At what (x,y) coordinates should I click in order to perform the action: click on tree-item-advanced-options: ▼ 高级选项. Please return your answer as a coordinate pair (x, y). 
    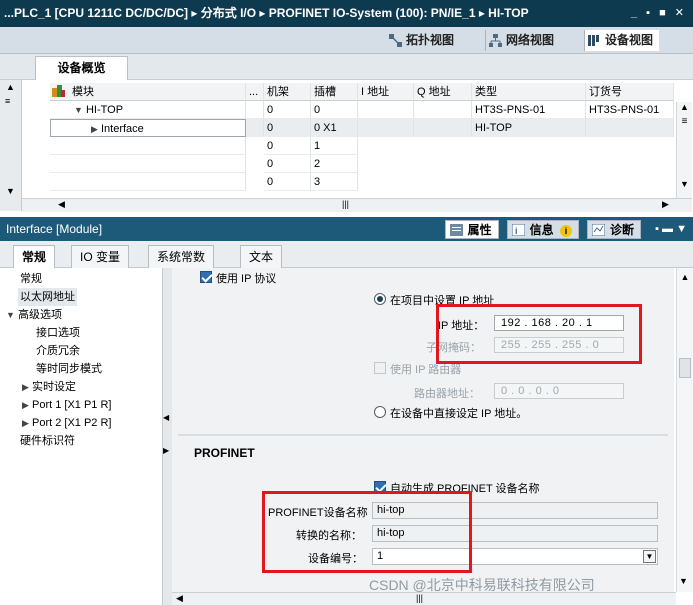
    Looking at the image, I should click on (34, 315).